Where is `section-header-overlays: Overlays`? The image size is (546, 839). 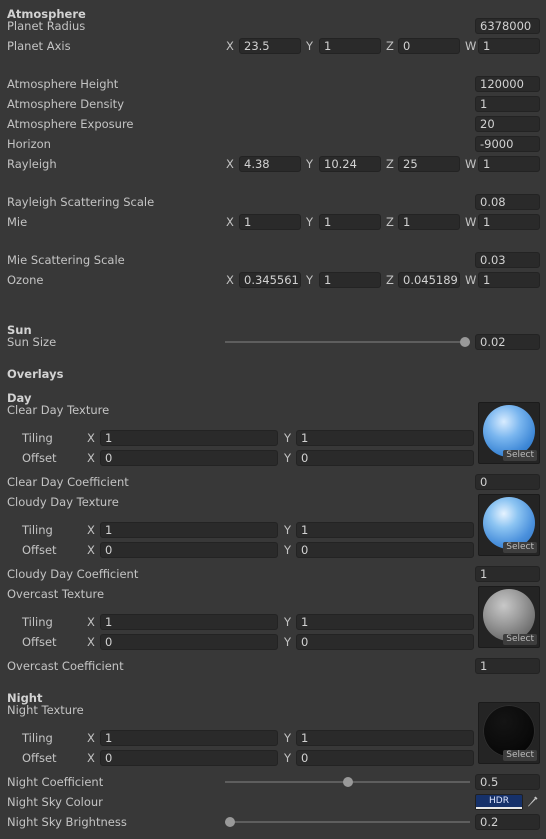 section-header-overlays: Overlays is located at coordinates (35, 374).